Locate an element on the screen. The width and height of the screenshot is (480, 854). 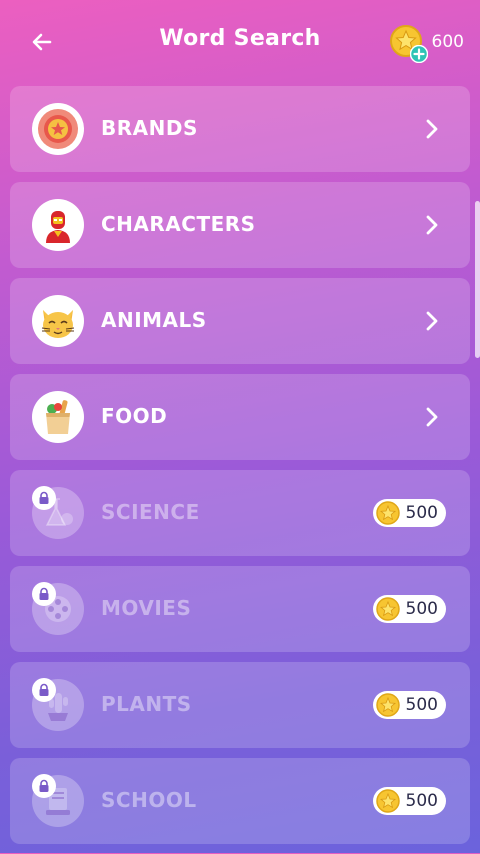
category-item-characters: CHARACTERS is located at coordinates (240, 225).